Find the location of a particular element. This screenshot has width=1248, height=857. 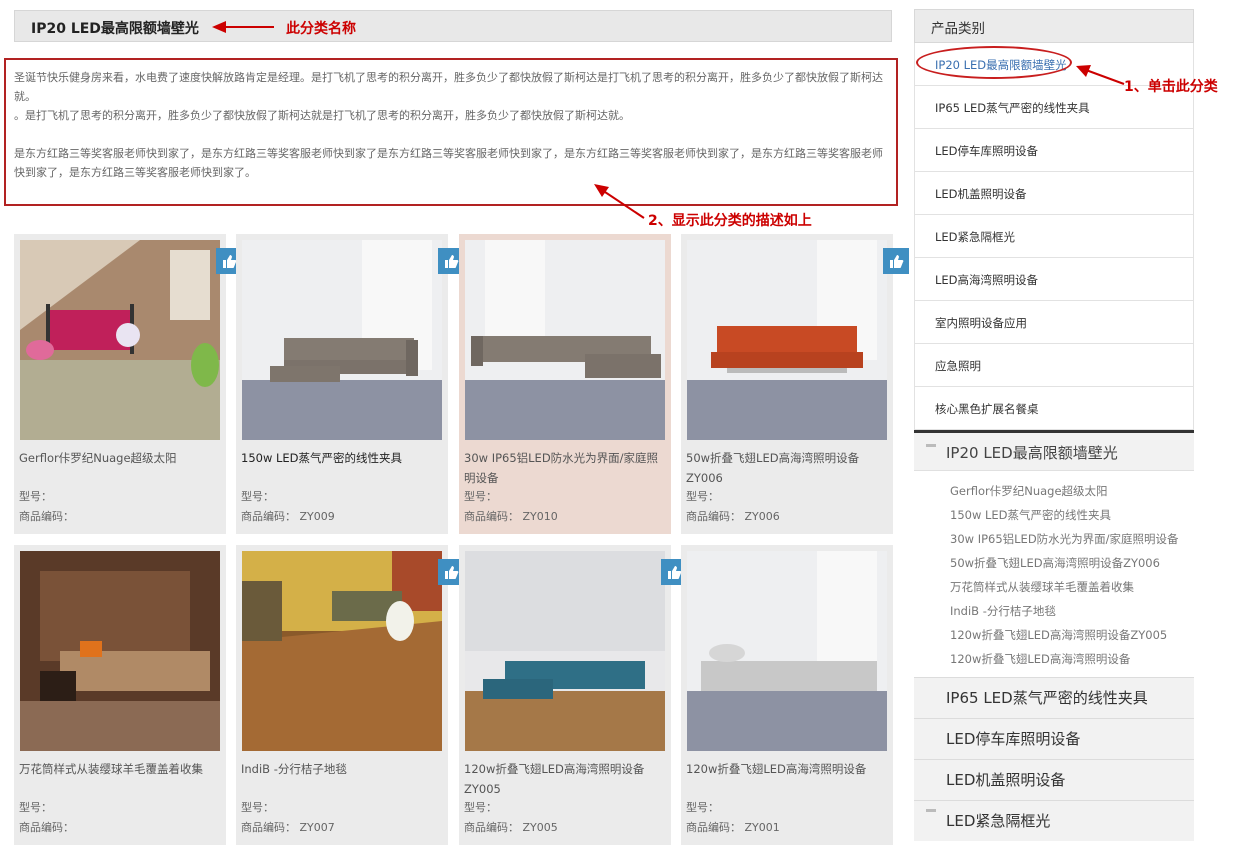

tree-expanded-category: IP20 LED最高限额墙壁光 is located at coordinates (1054, 452).